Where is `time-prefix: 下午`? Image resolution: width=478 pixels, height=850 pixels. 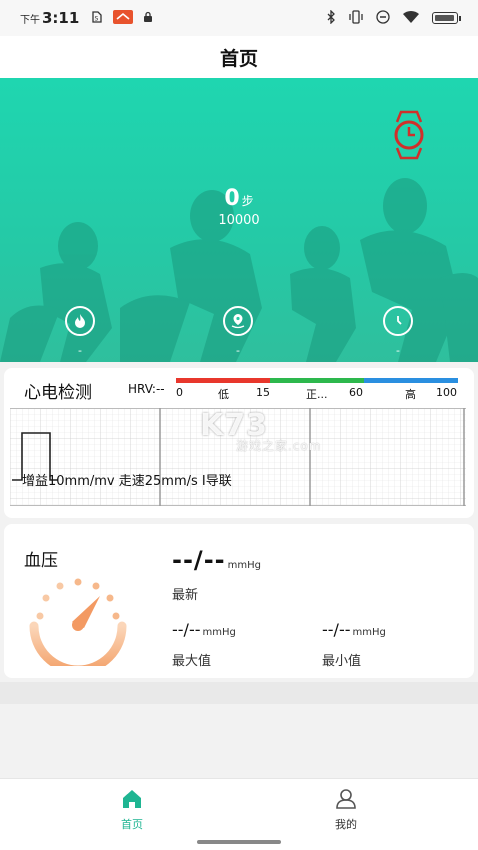 time-prefix: 下午 is located at coordinates (30, 20).